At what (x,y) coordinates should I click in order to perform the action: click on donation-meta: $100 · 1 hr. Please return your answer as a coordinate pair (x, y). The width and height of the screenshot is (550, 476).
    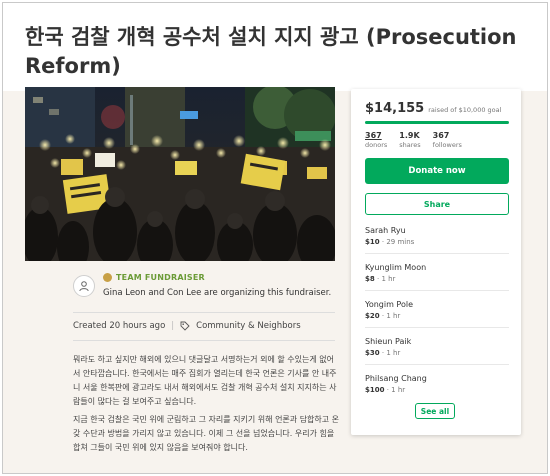
    Looking at the image, I should click on (385, 390).